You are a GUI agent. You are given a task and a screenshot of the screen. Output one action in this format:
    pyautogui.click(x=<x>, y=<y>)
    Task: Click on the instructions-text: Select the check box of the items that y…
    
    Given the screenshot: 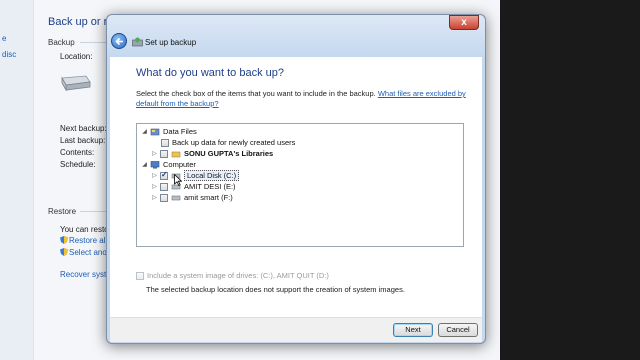 What is the action you would take?
    pyautogui.click(x=301, y=99)
    